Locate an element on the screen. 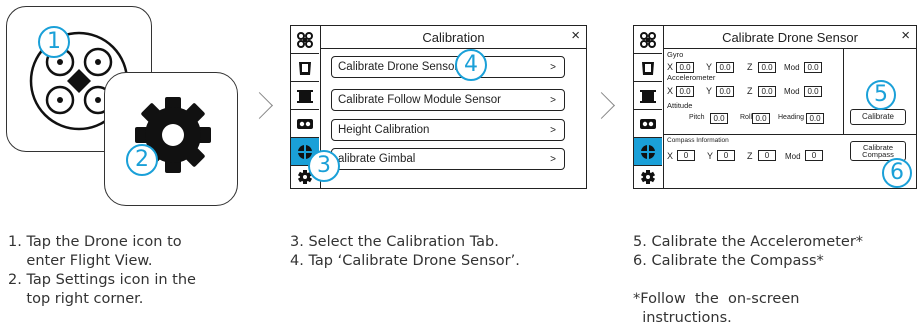  settings-gear-icon is located at coordinates (173, 135).